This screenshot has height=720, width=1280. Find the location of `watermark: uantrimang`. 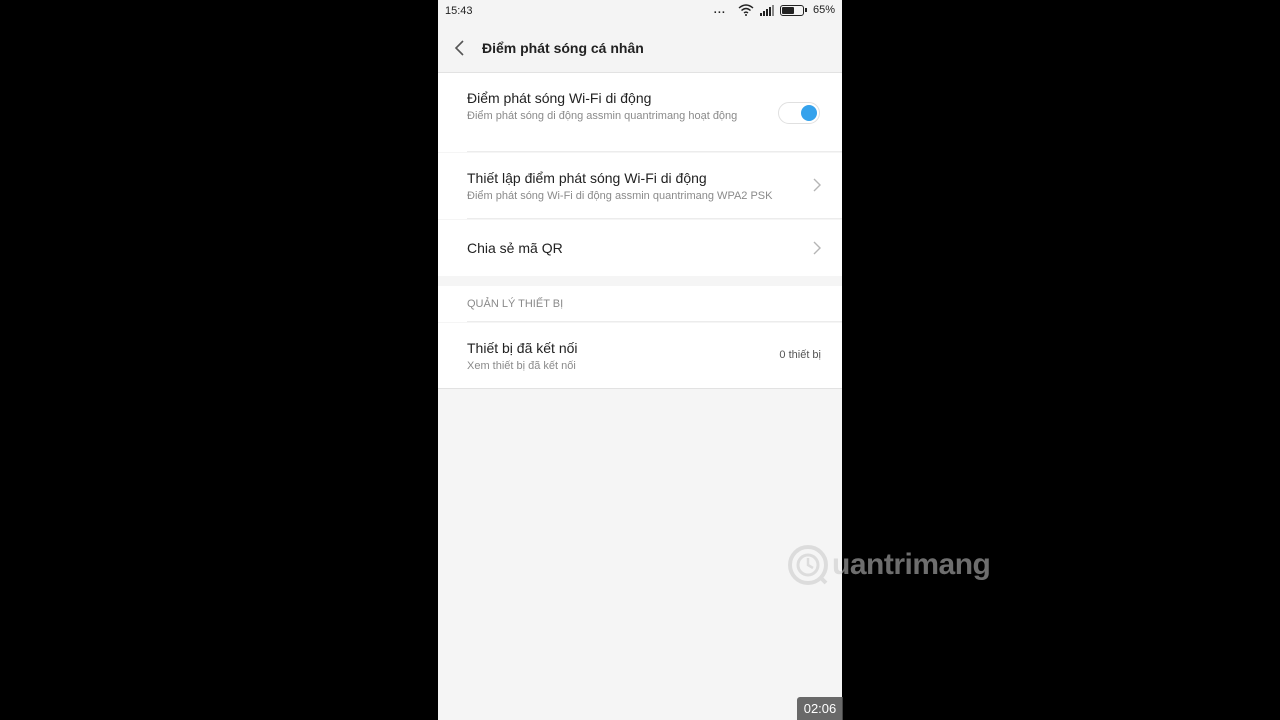

watermark: uantrimang is located at coordinates (888, 565).